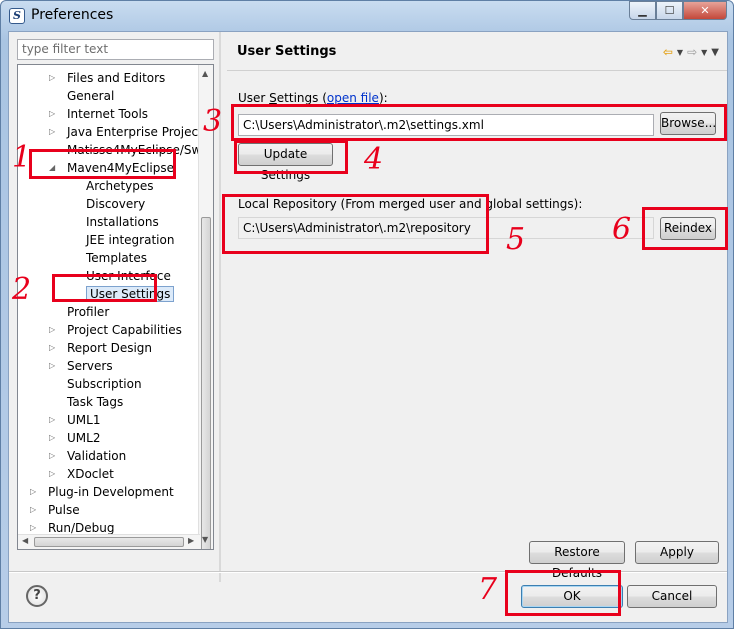  I want to click on close-icon: ✕, so click(705, 10).